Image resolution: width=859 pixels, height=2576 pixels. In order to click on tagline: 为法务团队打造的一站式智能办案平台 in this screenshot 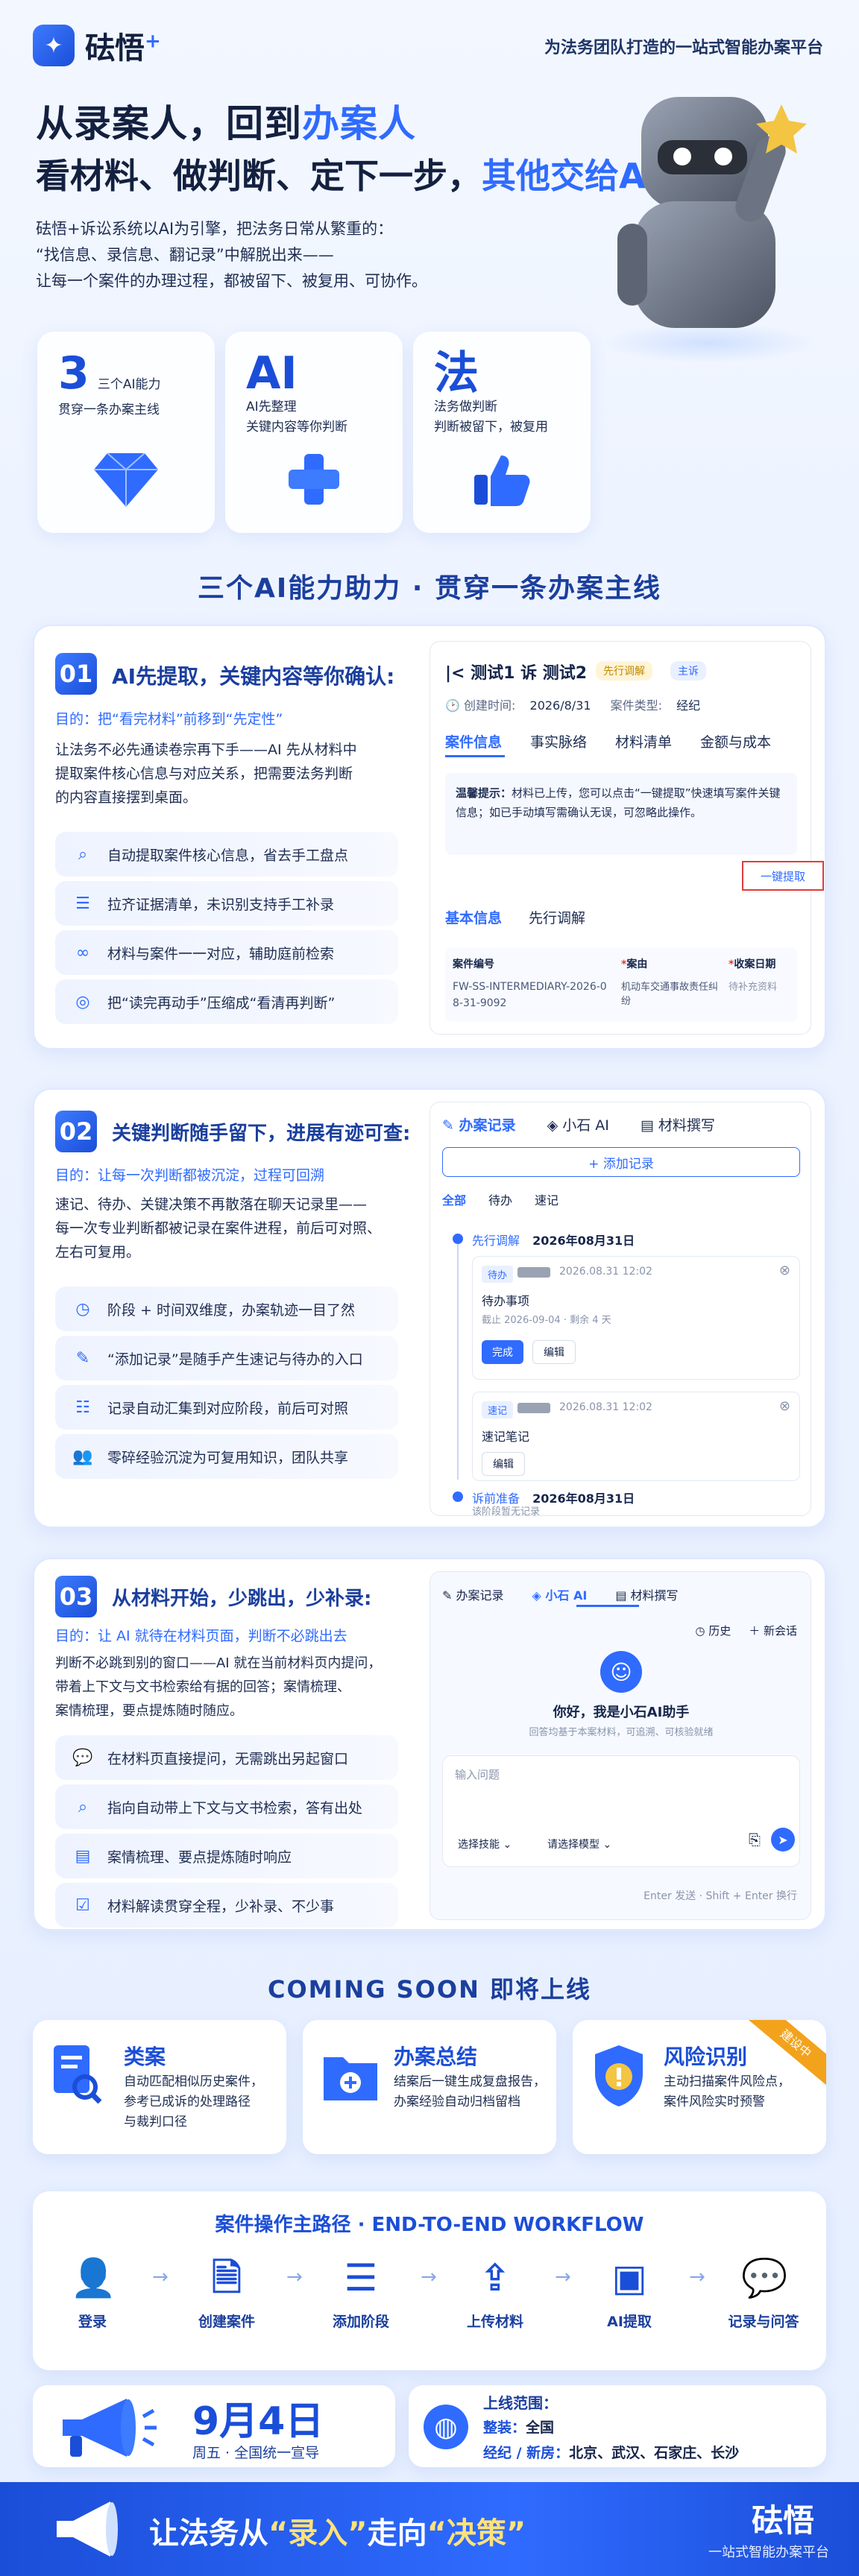, I will do `click(683, 48)`.